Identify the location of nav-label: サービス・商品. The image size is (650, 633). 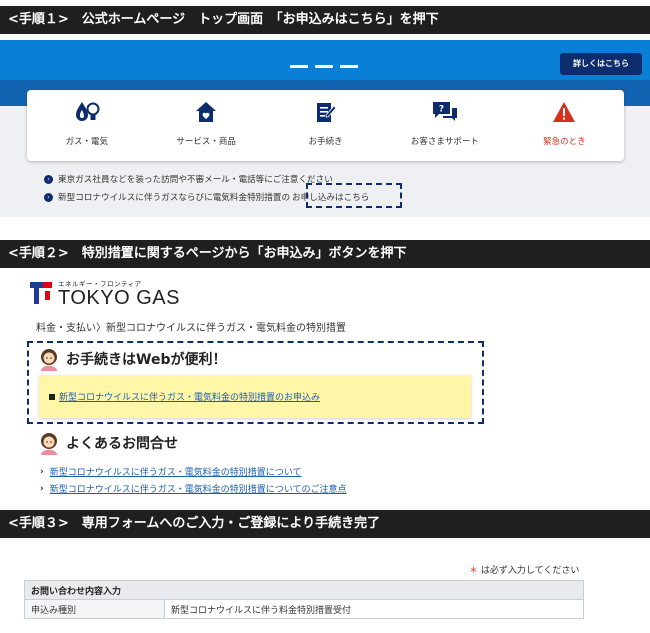
(206, 142).